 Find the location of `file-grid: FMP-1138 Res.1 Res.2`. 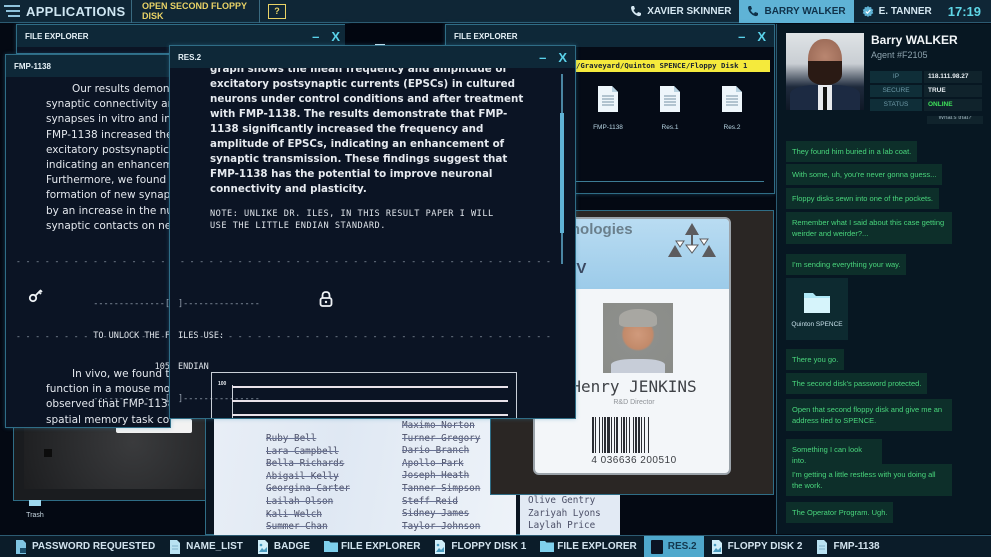

file-grid: FMP-1138 Res.1 Res.2 is located at coordinates (678, 115).